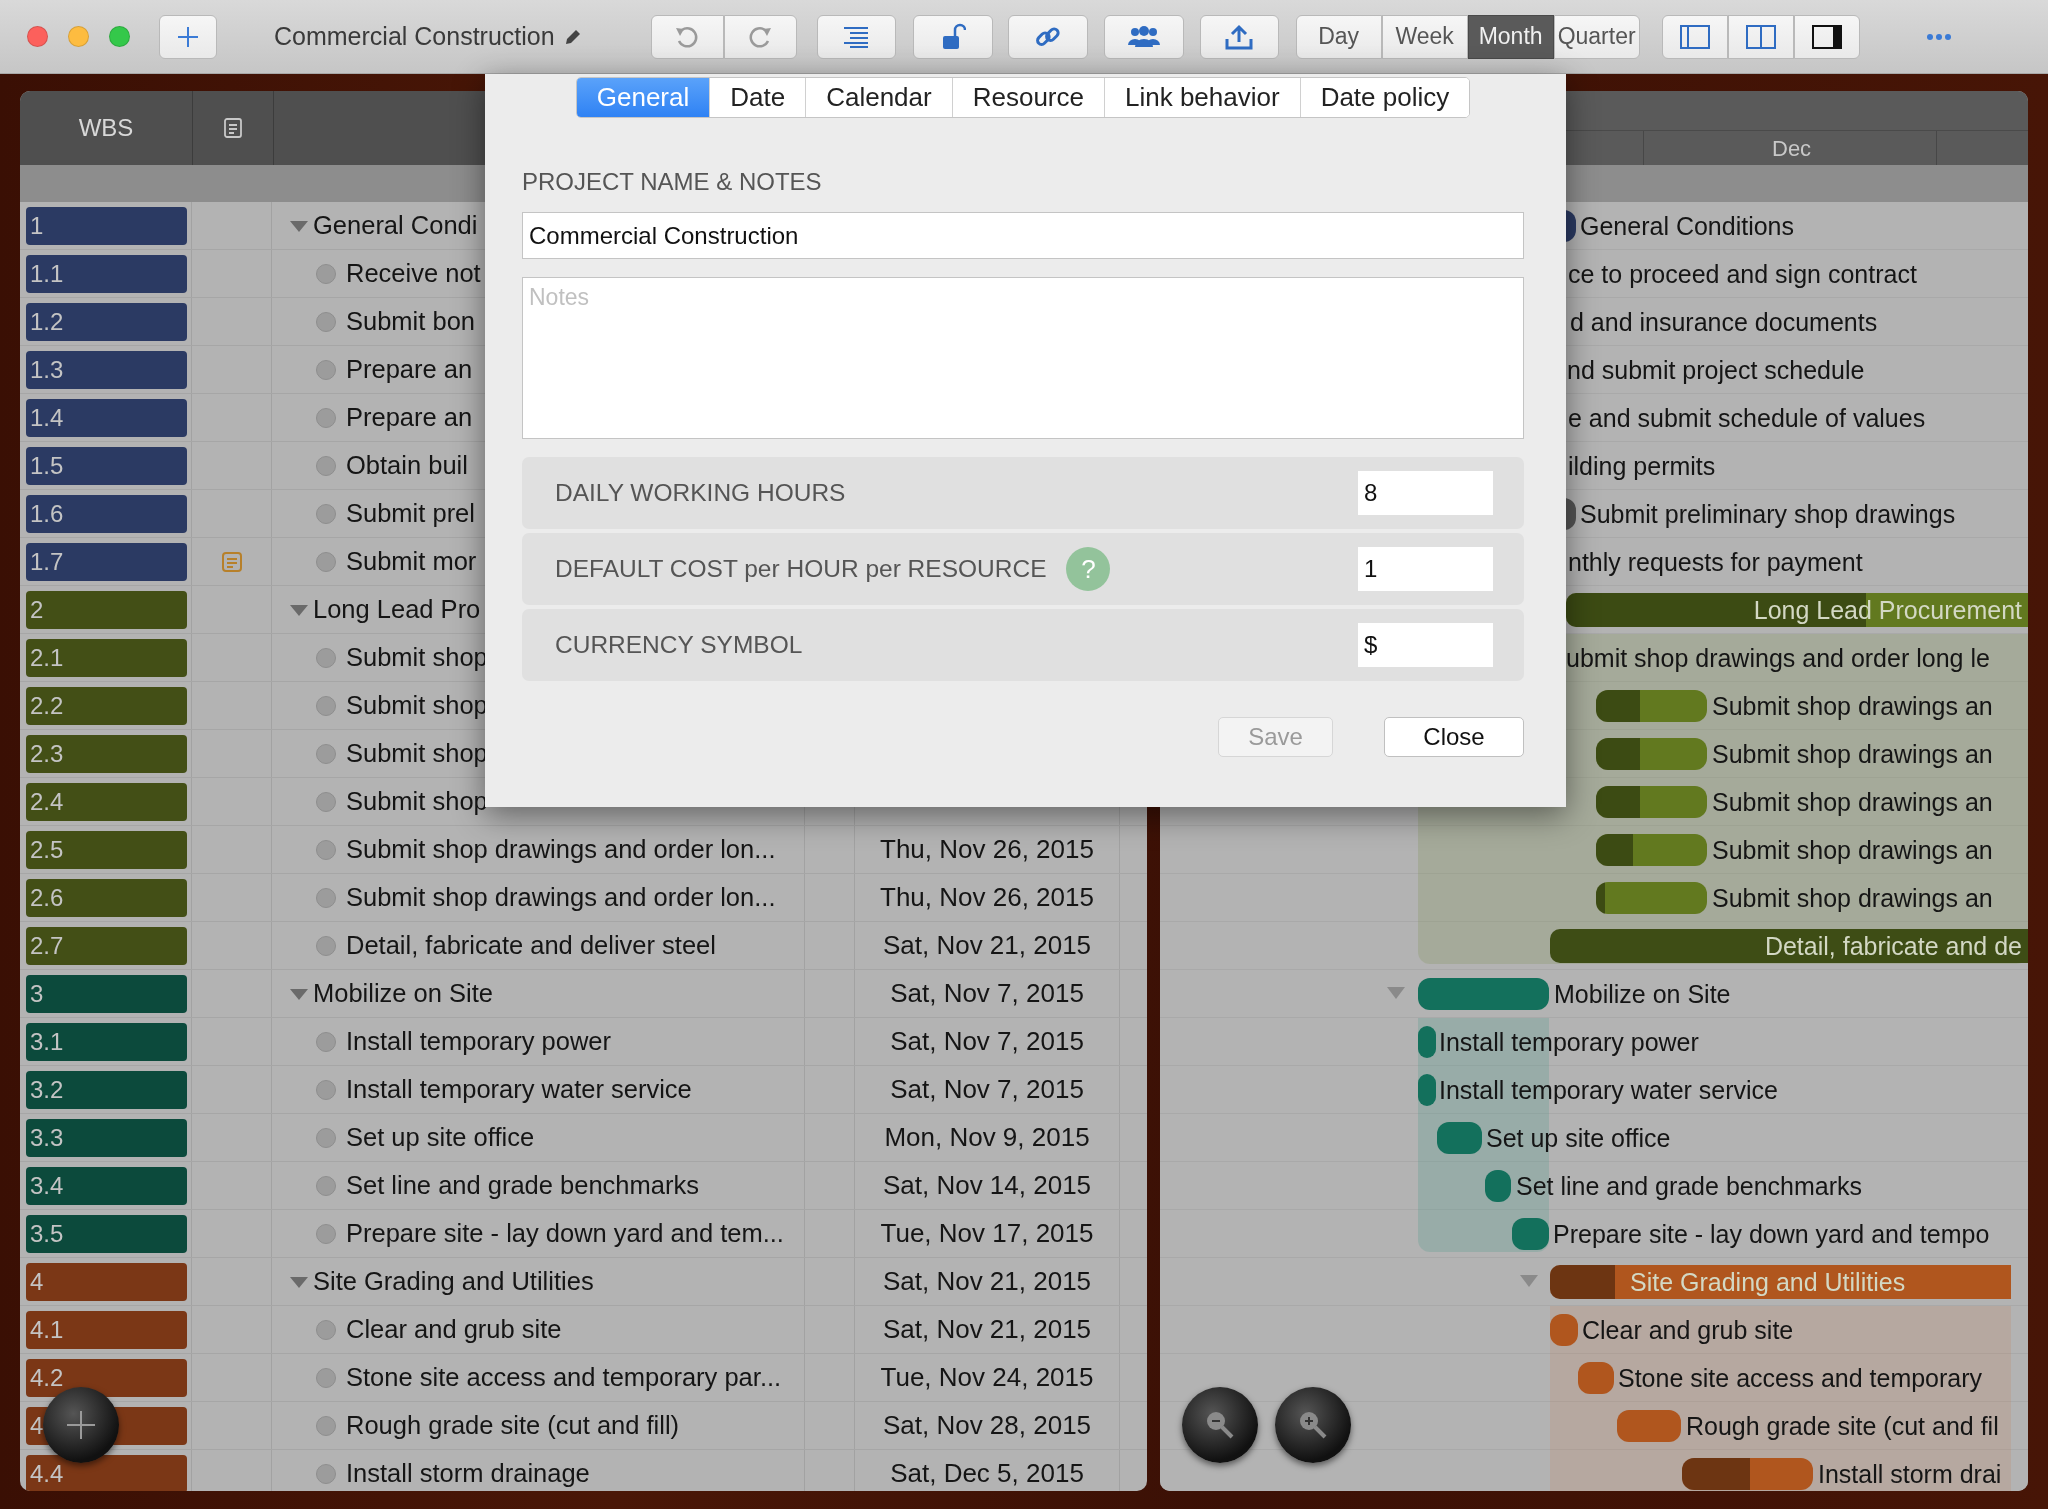 The width and height of the screenshot is (2048, 1509). I want to click on wbs-tag: 1.5, so click(106, 465).